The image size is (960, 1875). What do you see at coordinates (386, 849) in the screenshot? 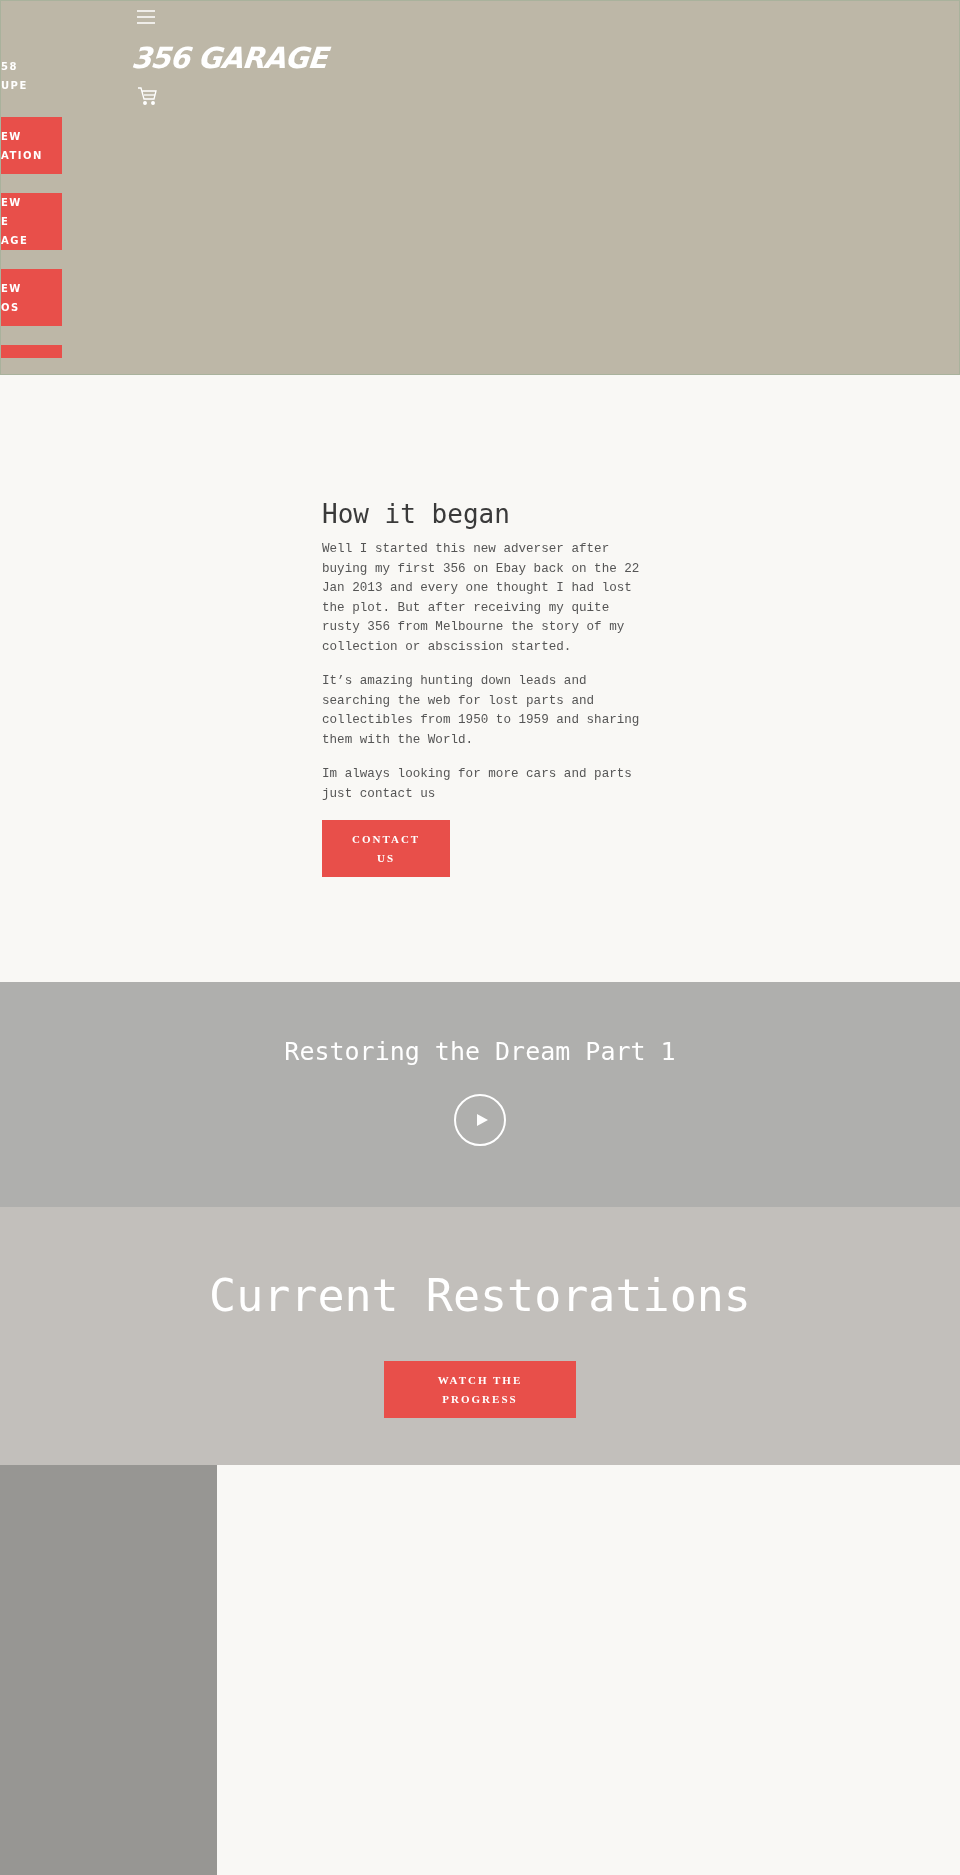
I see `contact-button: CONTACT US` at bounding box center [386, 849].